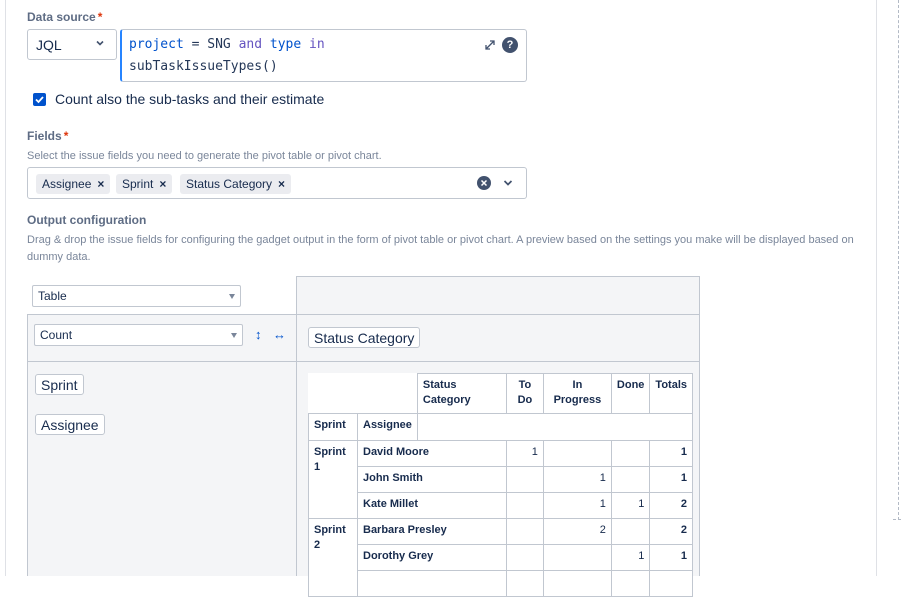  I want to click on table-row, so click(501, 583).